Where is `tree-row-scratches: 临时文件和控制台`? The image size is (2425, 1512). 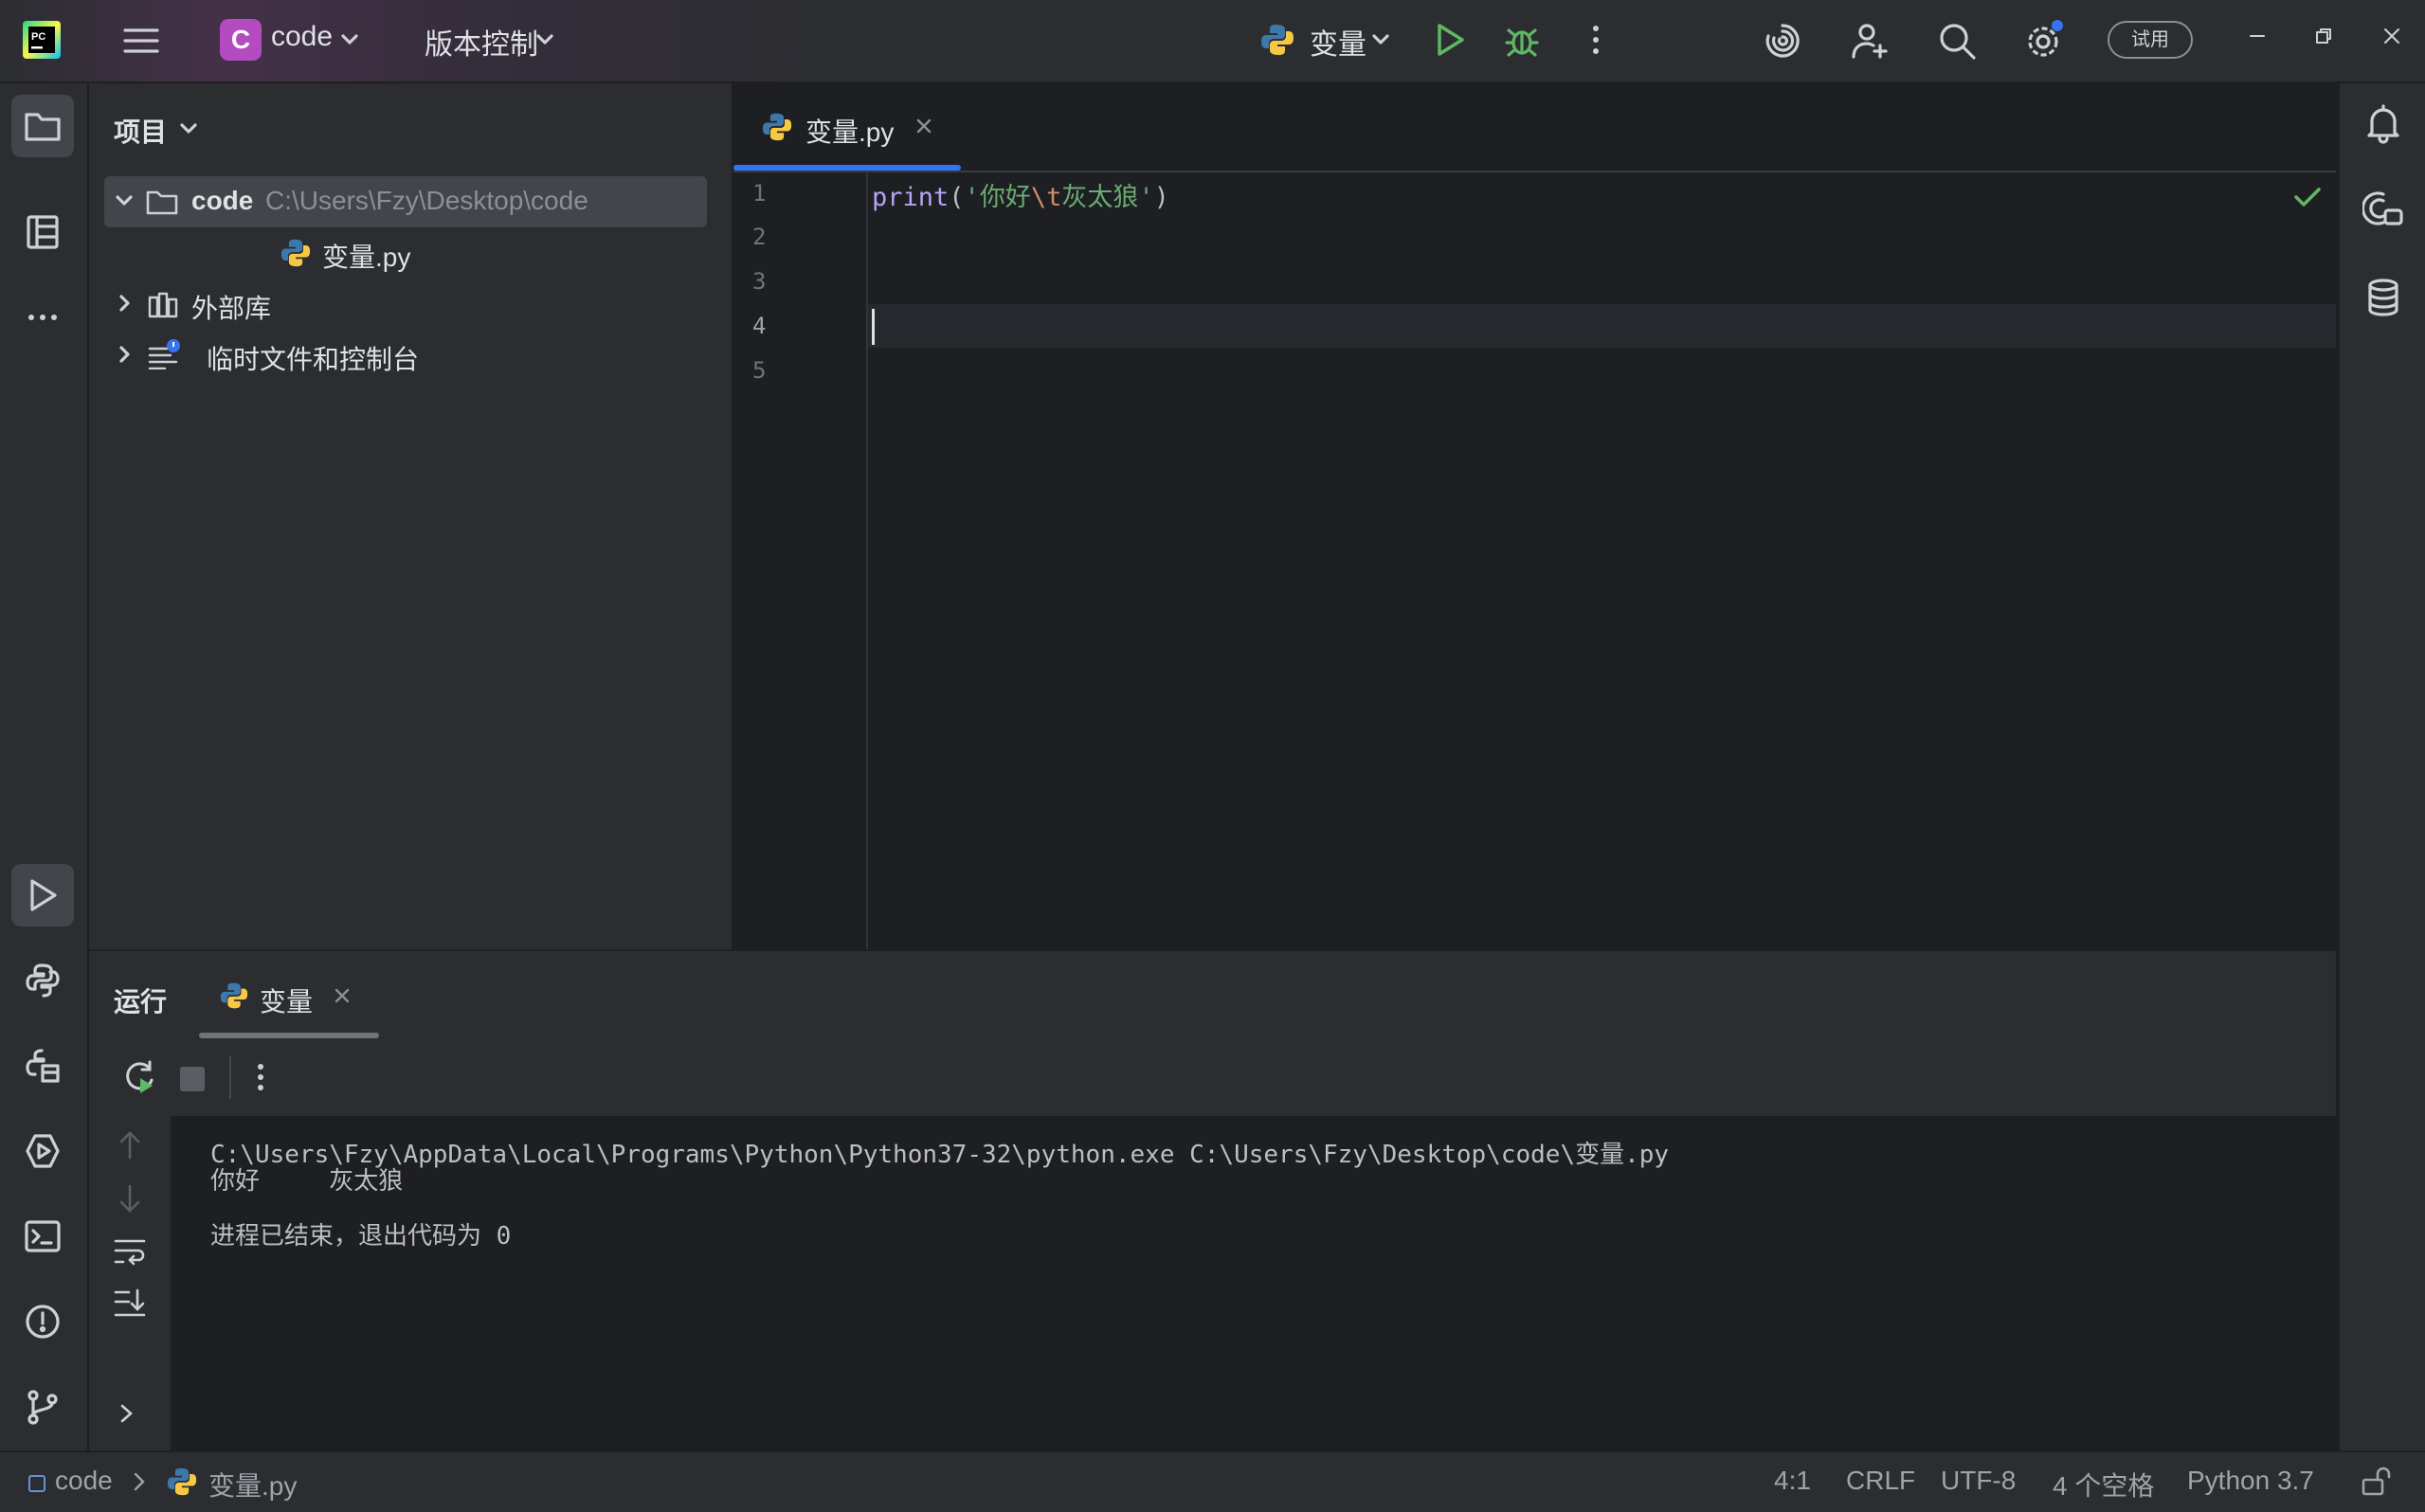 tree-row-scratches: 临时文件和控制台 is located at coordinates (405, 355).